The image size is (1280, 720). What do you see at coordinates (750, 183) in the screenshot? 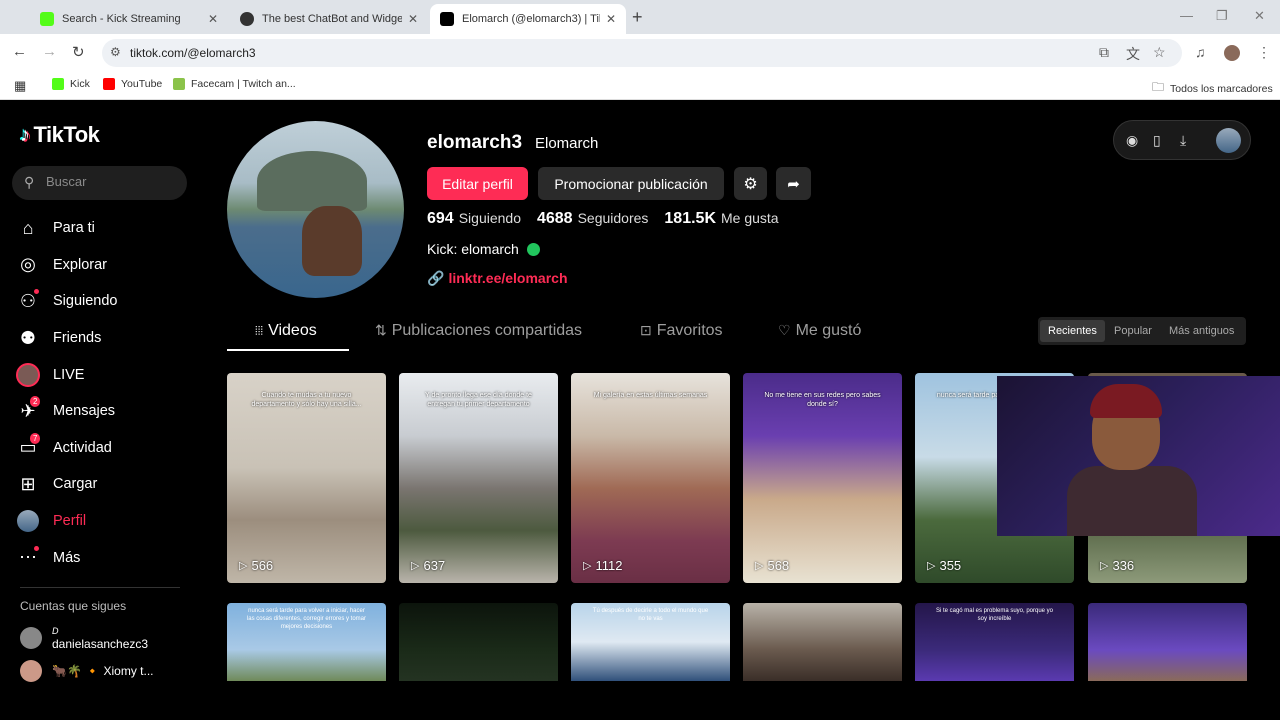
I see `settings-gear-icon: ⚙` at bounding box center [750, 183].